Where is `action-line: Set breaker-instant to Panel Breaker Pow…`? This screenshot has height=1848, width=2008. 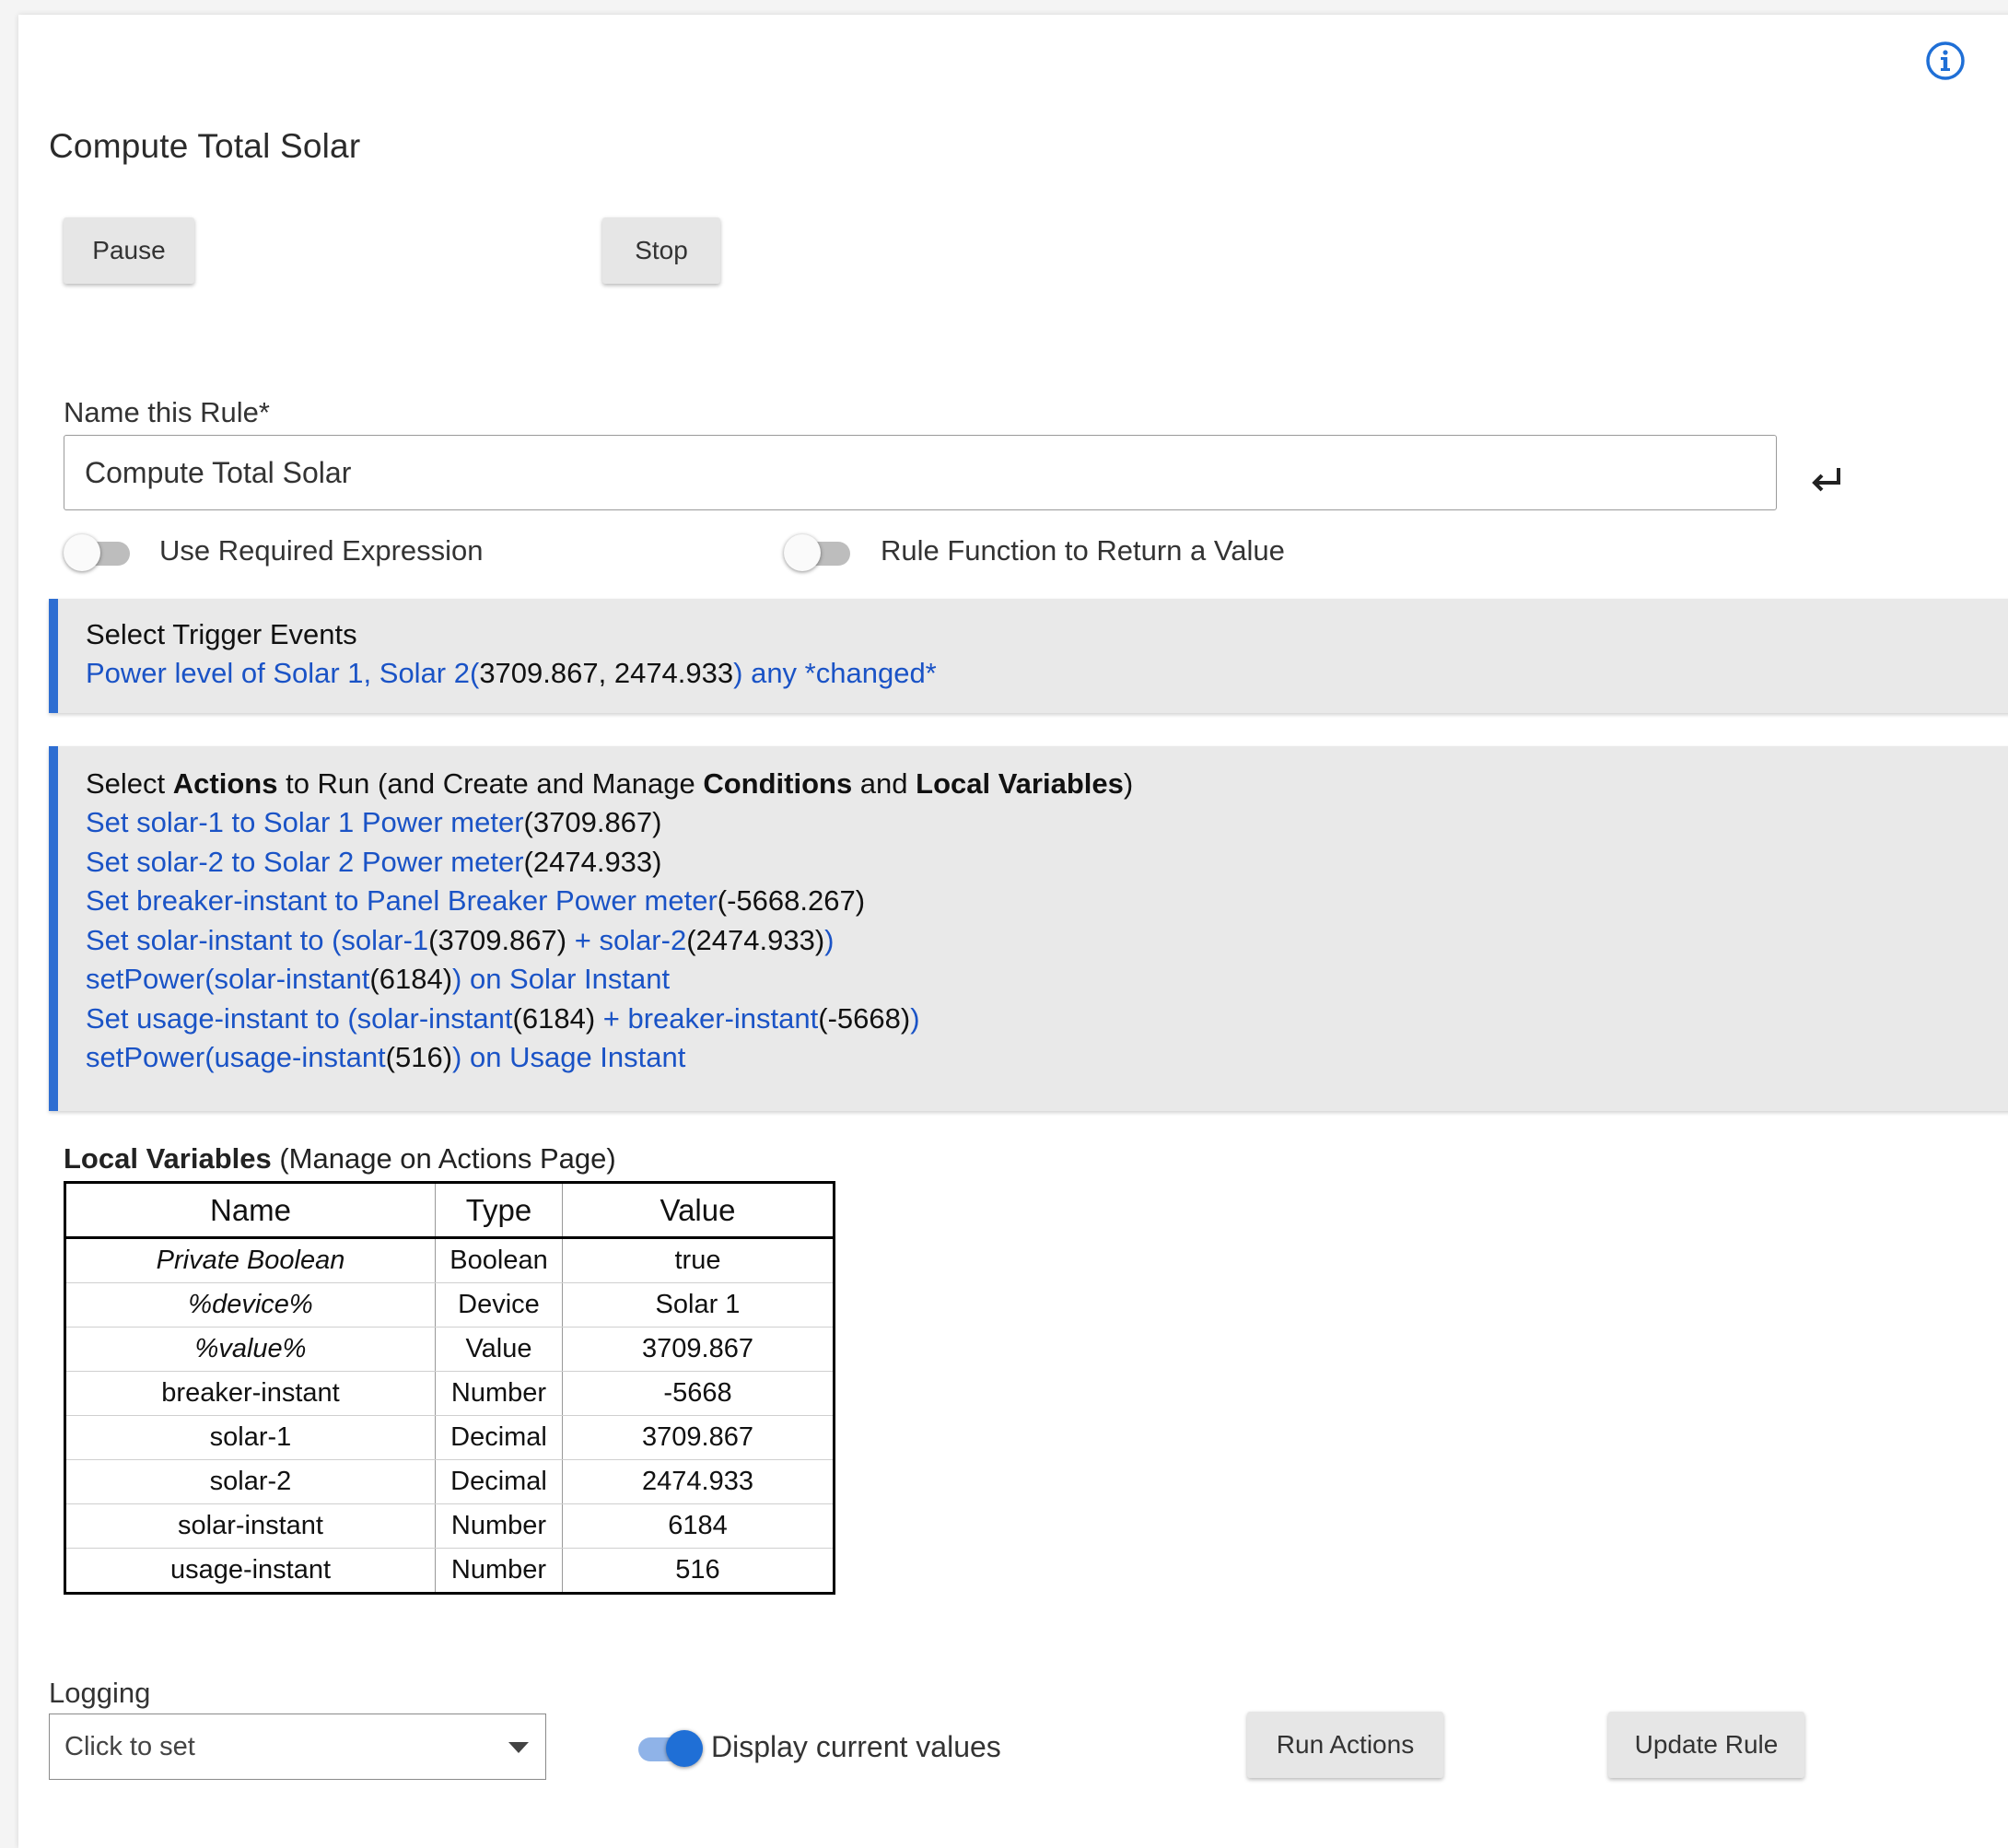 action-line: Set breaker-instant to Panel Breaker Pow… is located at coordinates (1047, 901).